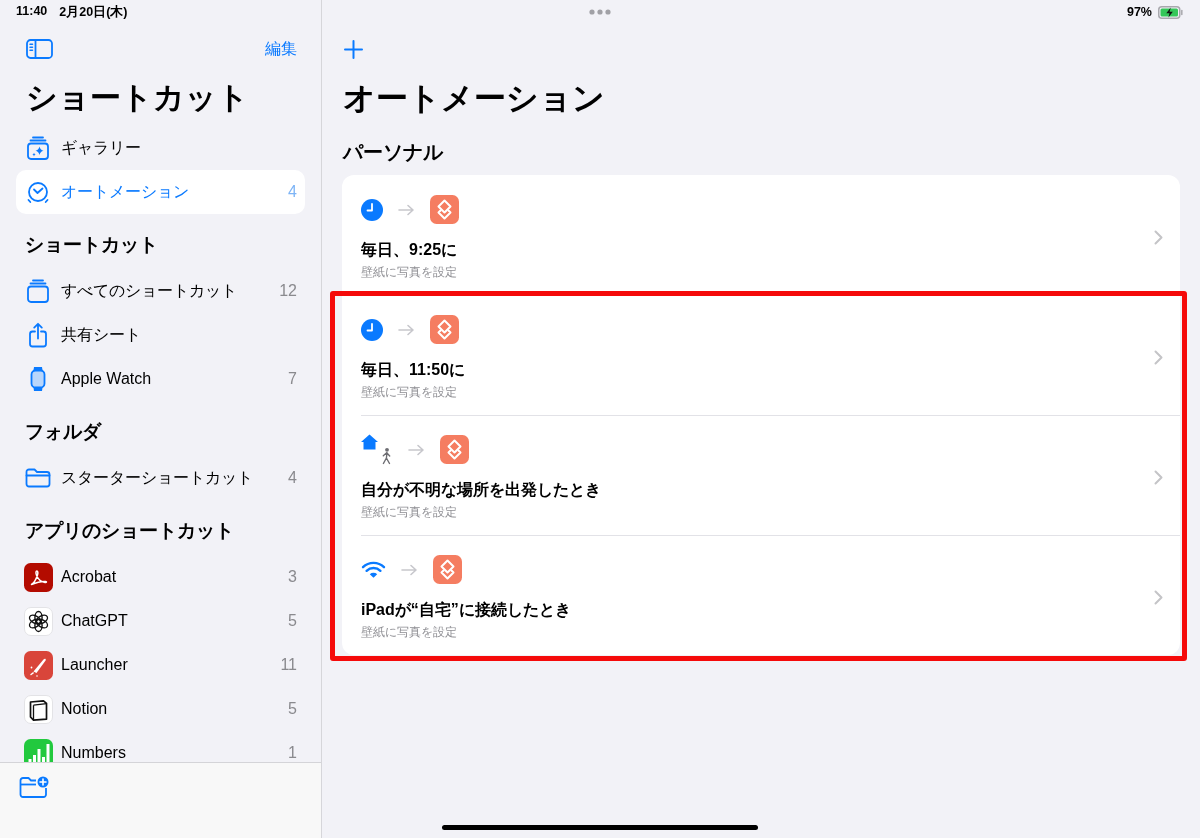 Image resolution: width=1200 pixels, height=838 pixels. Describe the element at coordinates (38, 379) in the screenshot. I see `watch-icon` at that location.